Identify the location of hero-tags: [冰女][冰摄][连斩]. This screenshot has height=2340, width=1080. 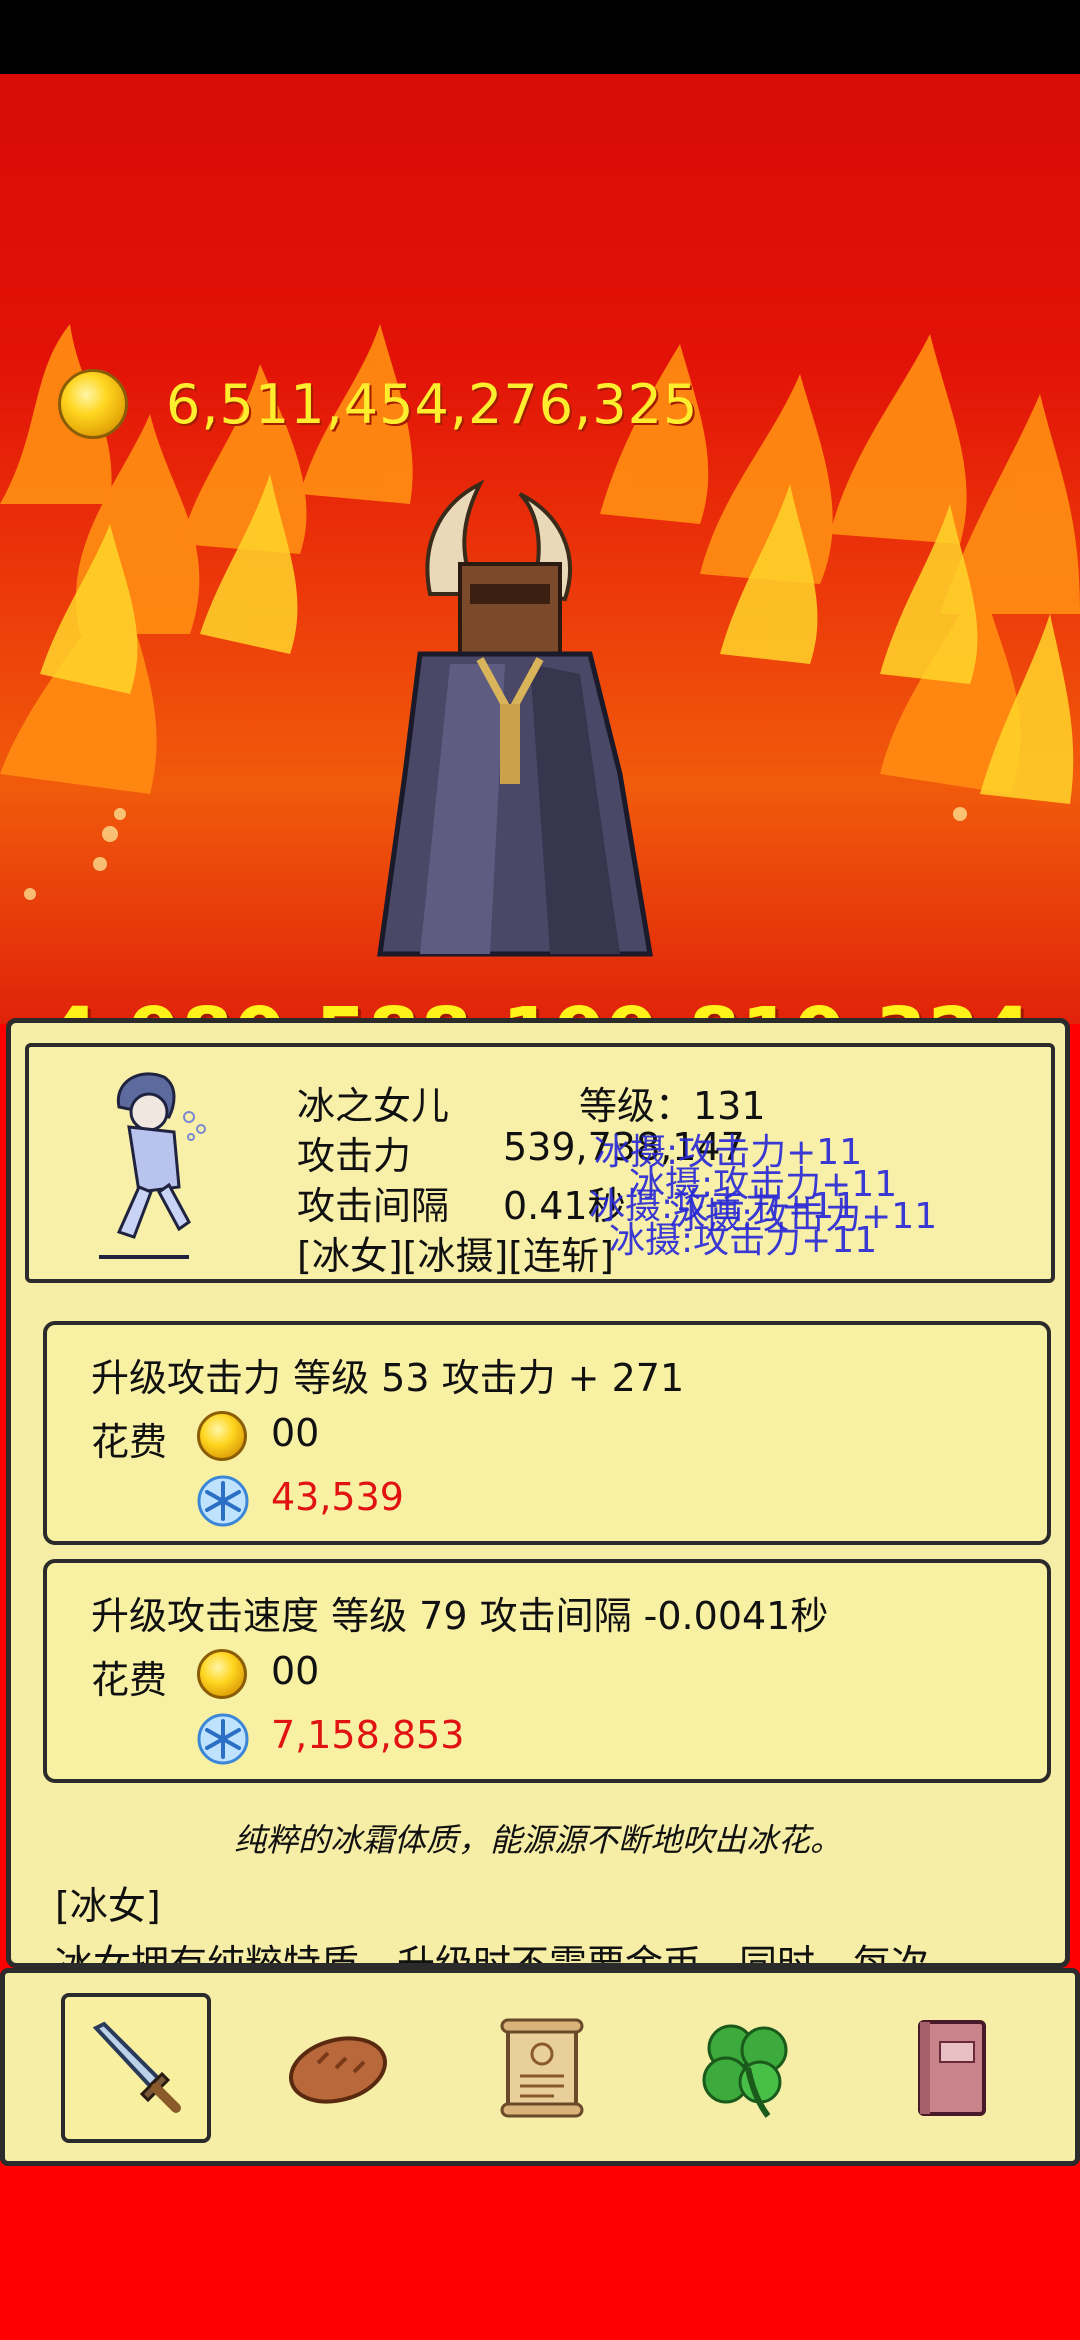
(455, 1256).